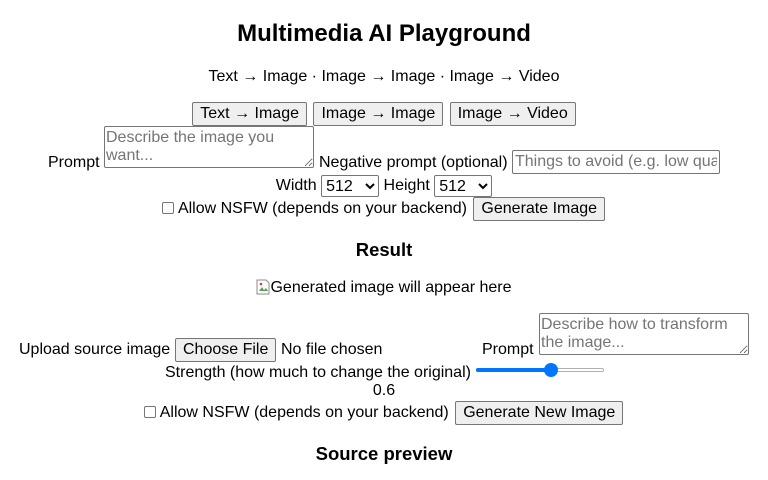 The image size is (768, 480). I want to click on strength-slider, so click(540, 370).